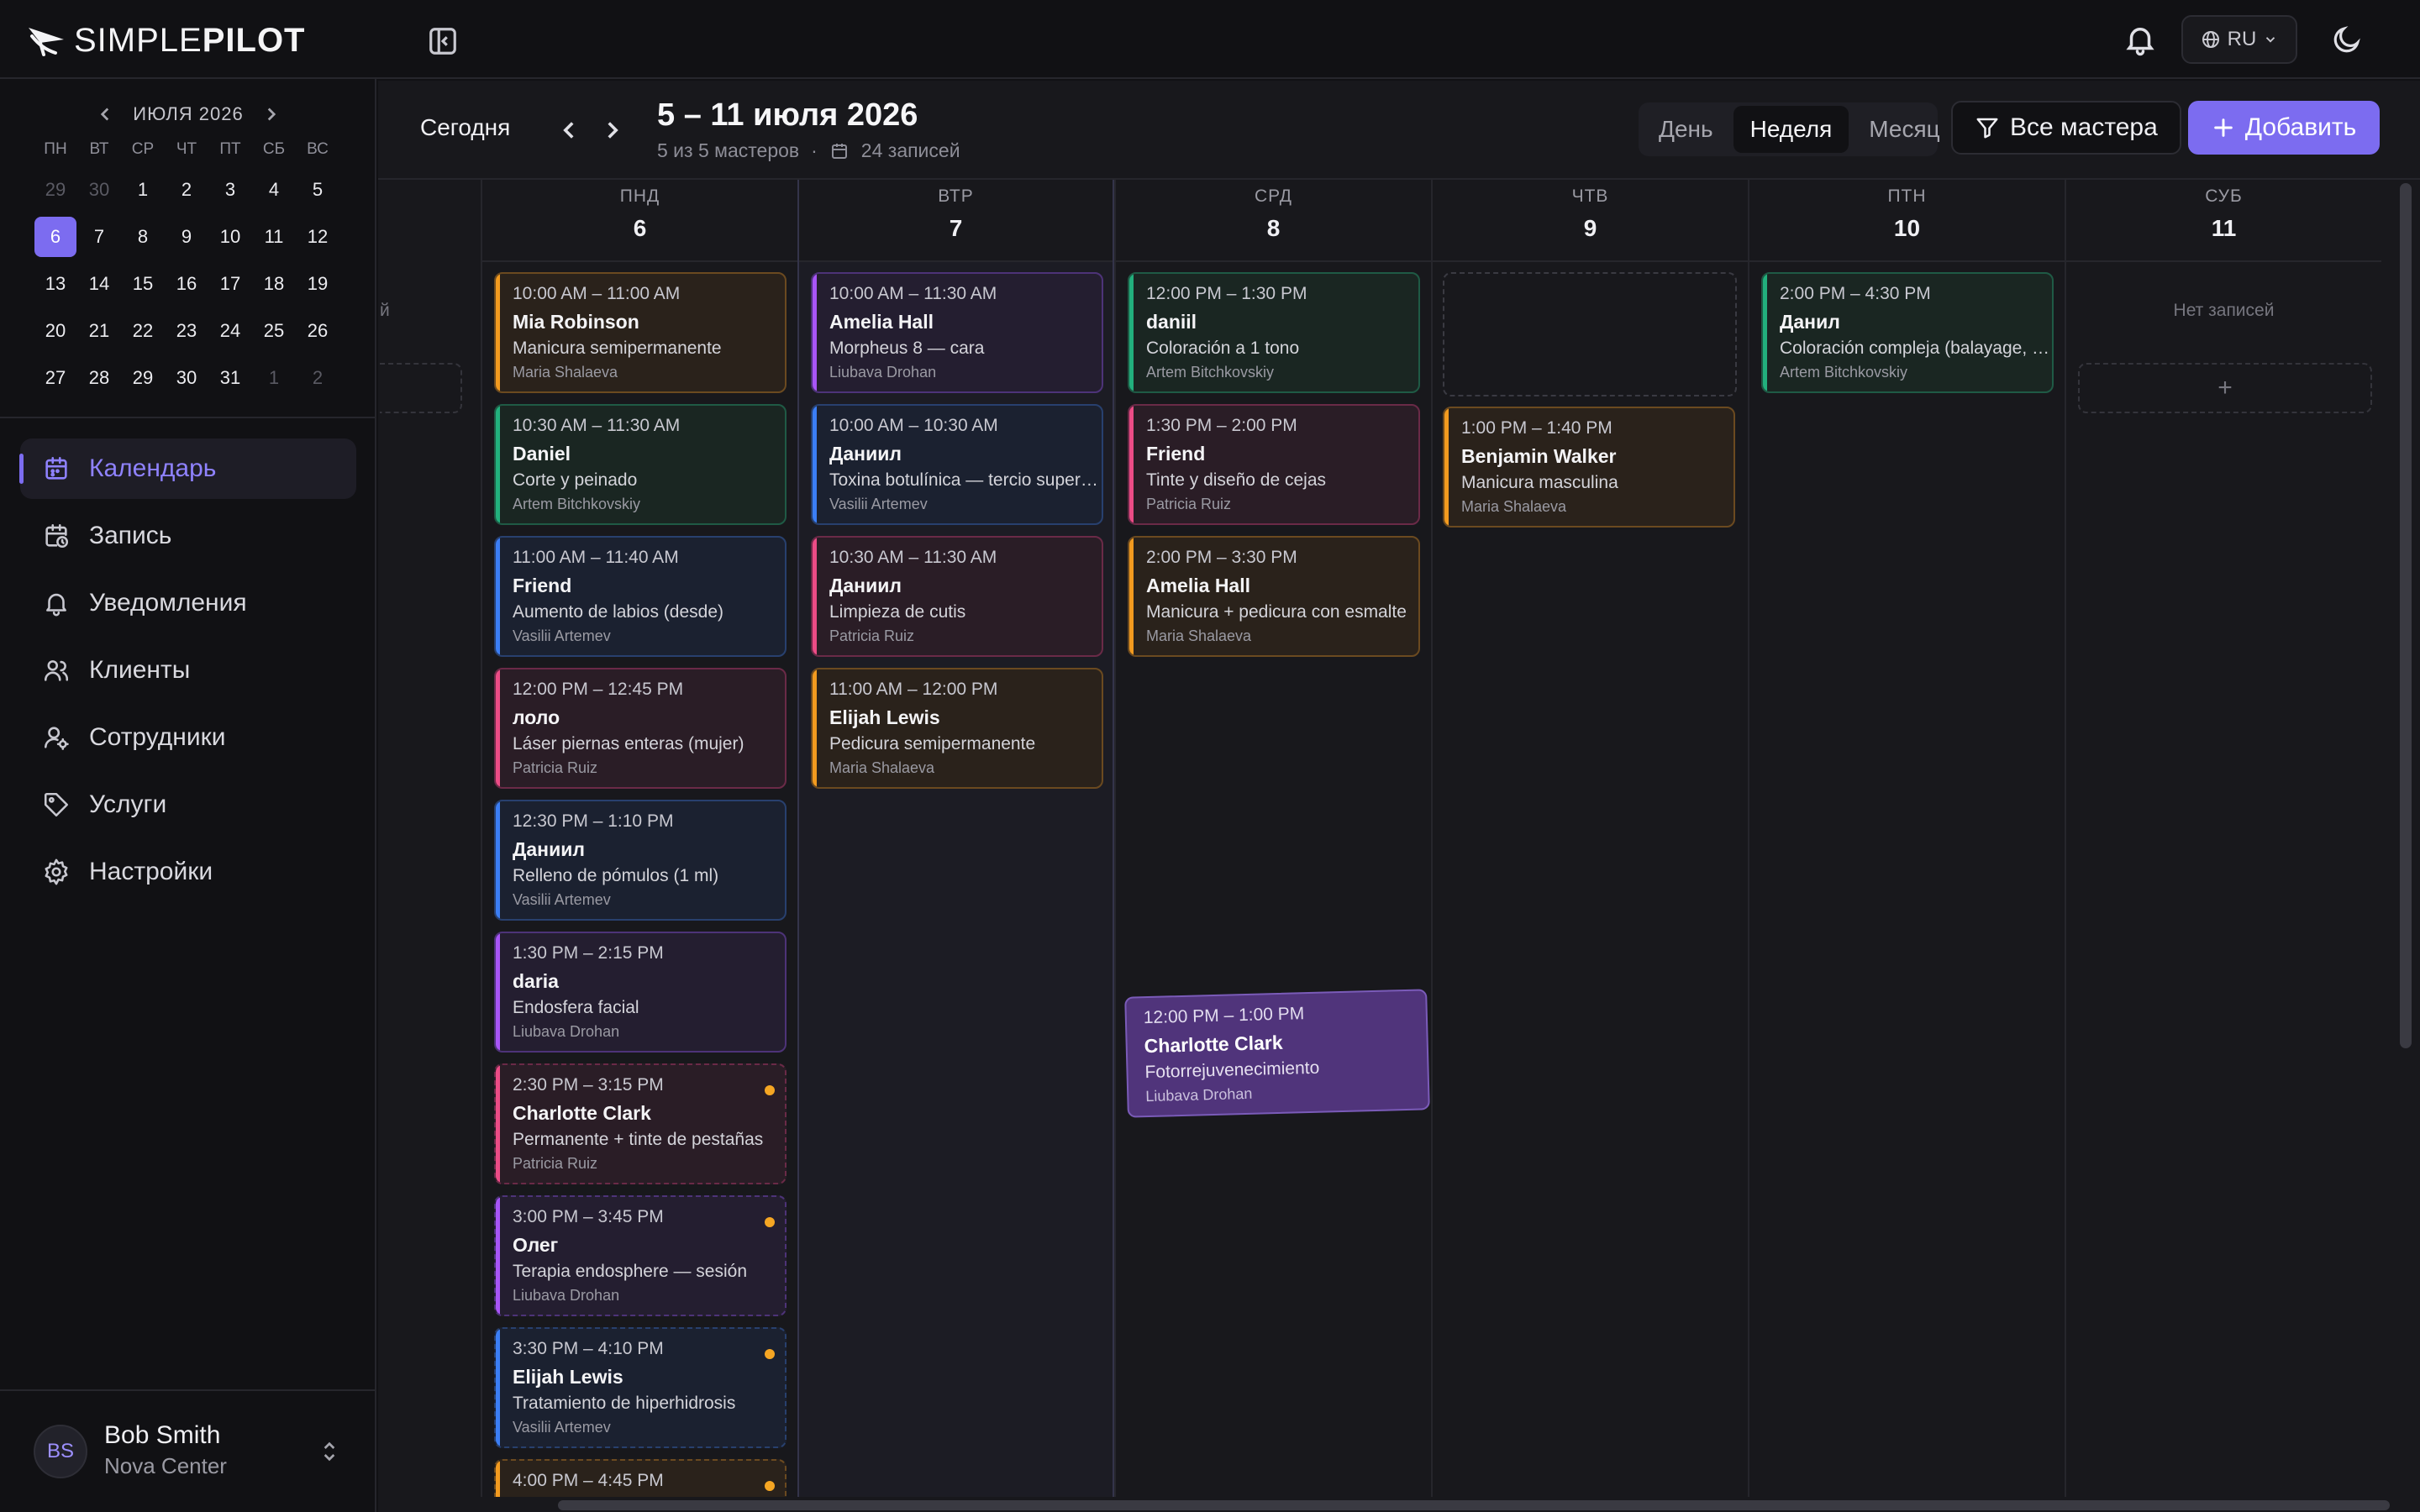 This screenshot has height=1512, width=2420. What do you see at coordinates (274, 283) in the screenshot?
I see `mini-calendar-day: 18` at bounding box center [274, 283].